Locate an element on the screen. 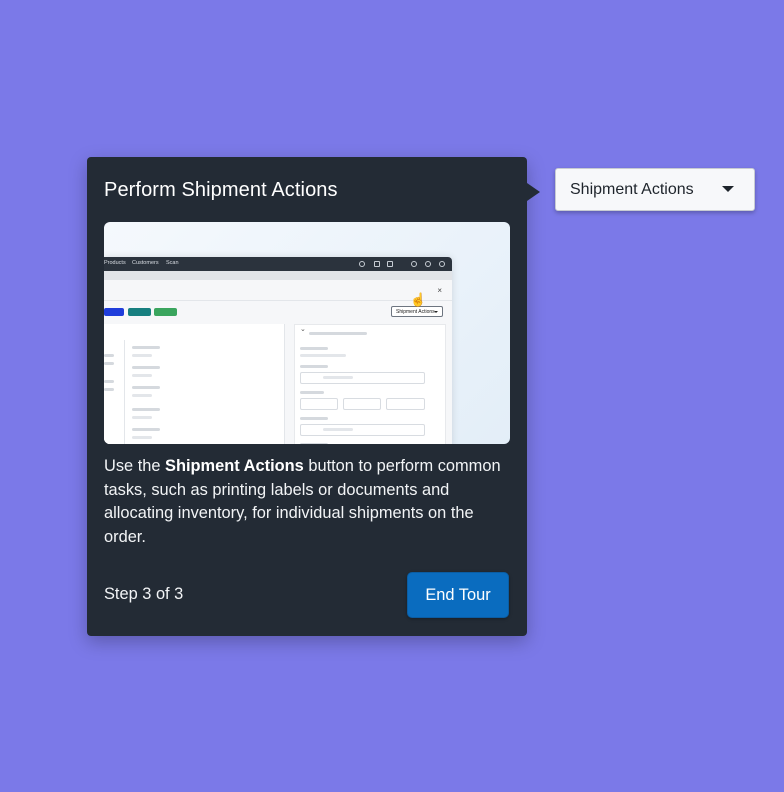 Image resolution: width=784 pixels, height=792 pixels. popover-pointer is located at coordinates (533, 192).